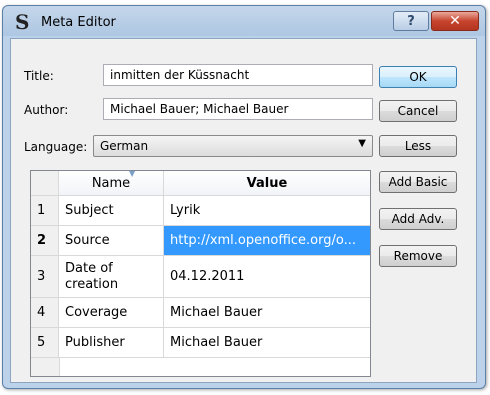 This screenshot has width=490, height=395. What do you see at coordinates (22, 22) in the screenshot?
I see `app-logo-icon: S` at bounding box center [22, 22].